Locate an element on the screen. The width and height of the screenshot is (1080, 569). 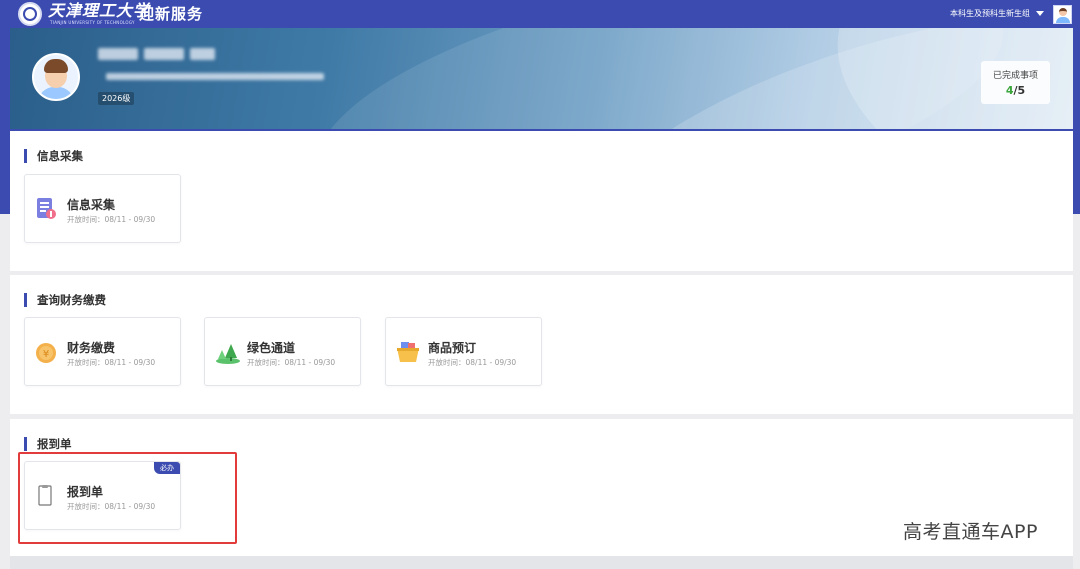
coin-icon: ¥ is located at coordinates (46, 353).